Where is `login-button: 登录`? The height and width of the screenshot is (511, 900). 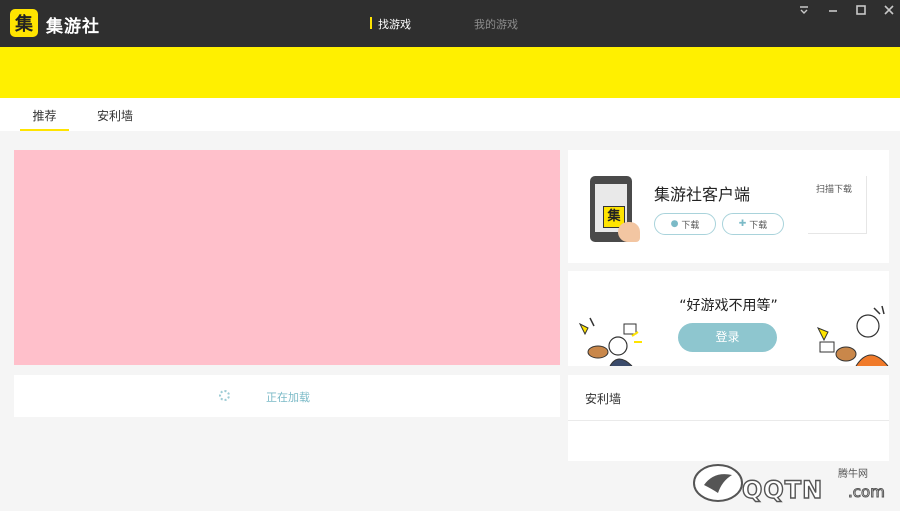
login-button: 登录 is located at coordinates (727, 337).